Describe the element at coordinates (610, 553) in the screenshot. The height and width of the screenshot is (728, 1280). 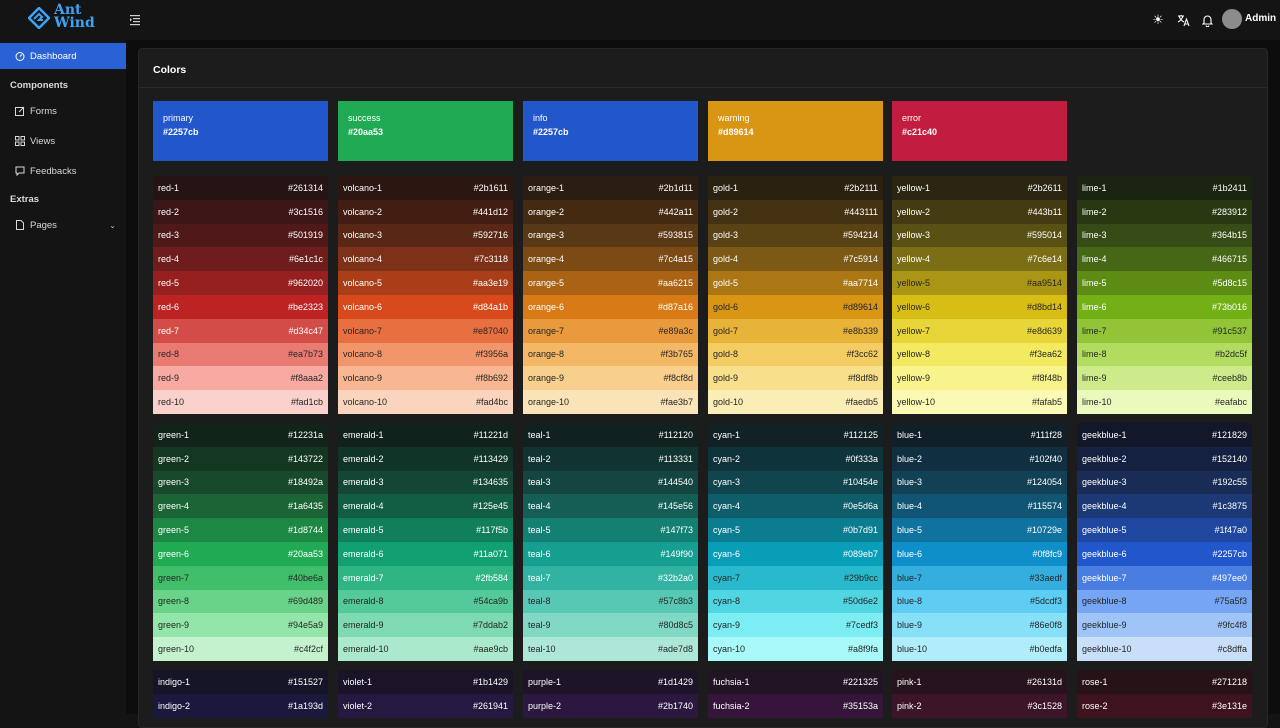
I see `color-swatch: teal-6 #149f90` at that location.